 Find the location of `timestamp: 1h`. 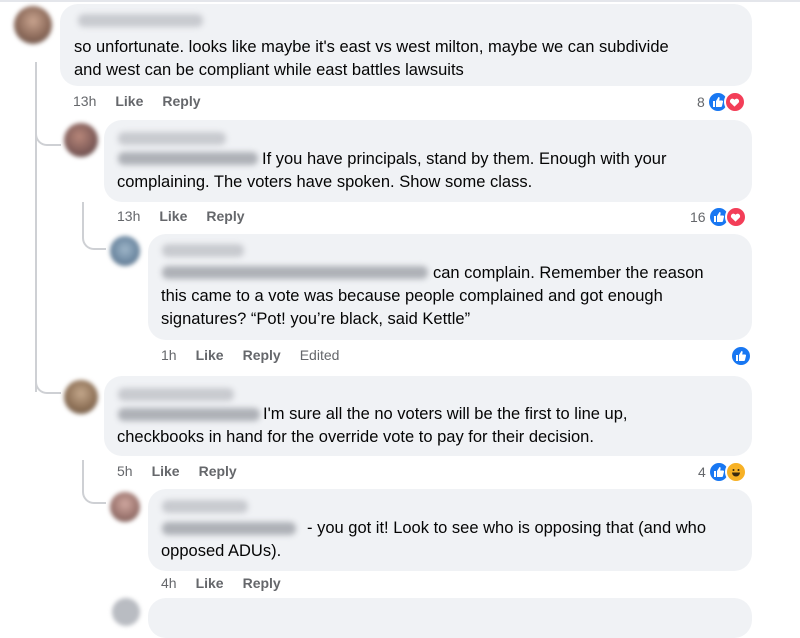

timestamp: 1h is located at coordinates (169, 355).